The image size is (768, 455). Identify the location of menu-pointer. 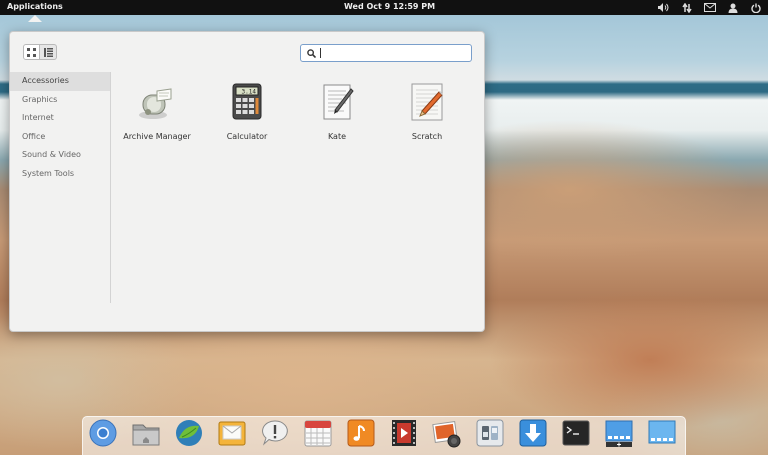
(35, 18).